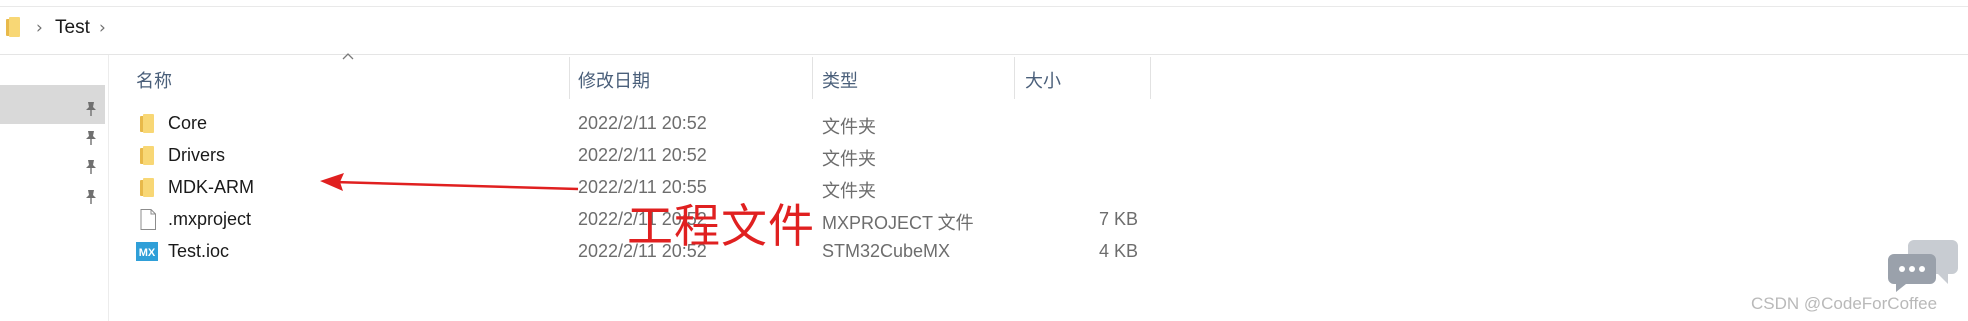 The width and height of the screenshot is (1968, 321). Describe the element at coordinates (210, 219) in the screenshot. I see `file-name: .mxproject` at that location.